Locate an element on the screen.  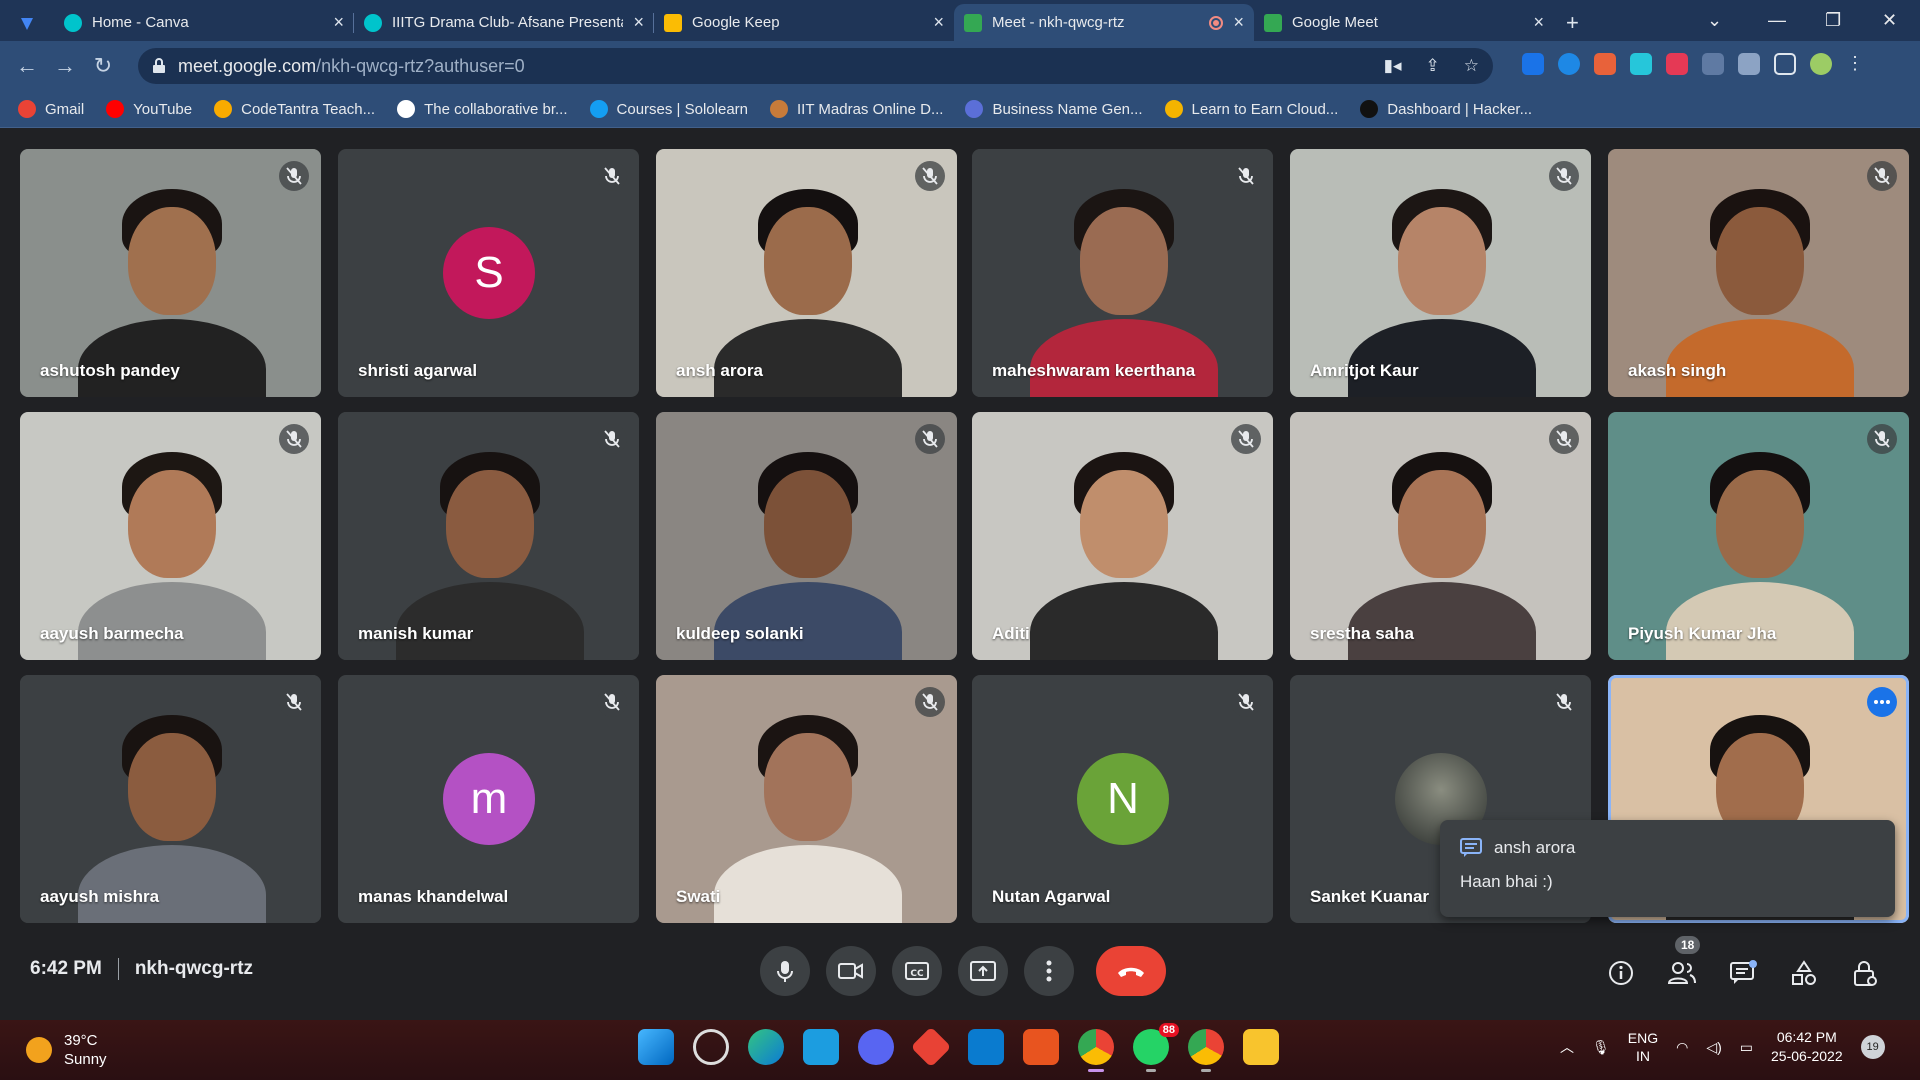
present-screen-button is located at coordinates (983, 971).